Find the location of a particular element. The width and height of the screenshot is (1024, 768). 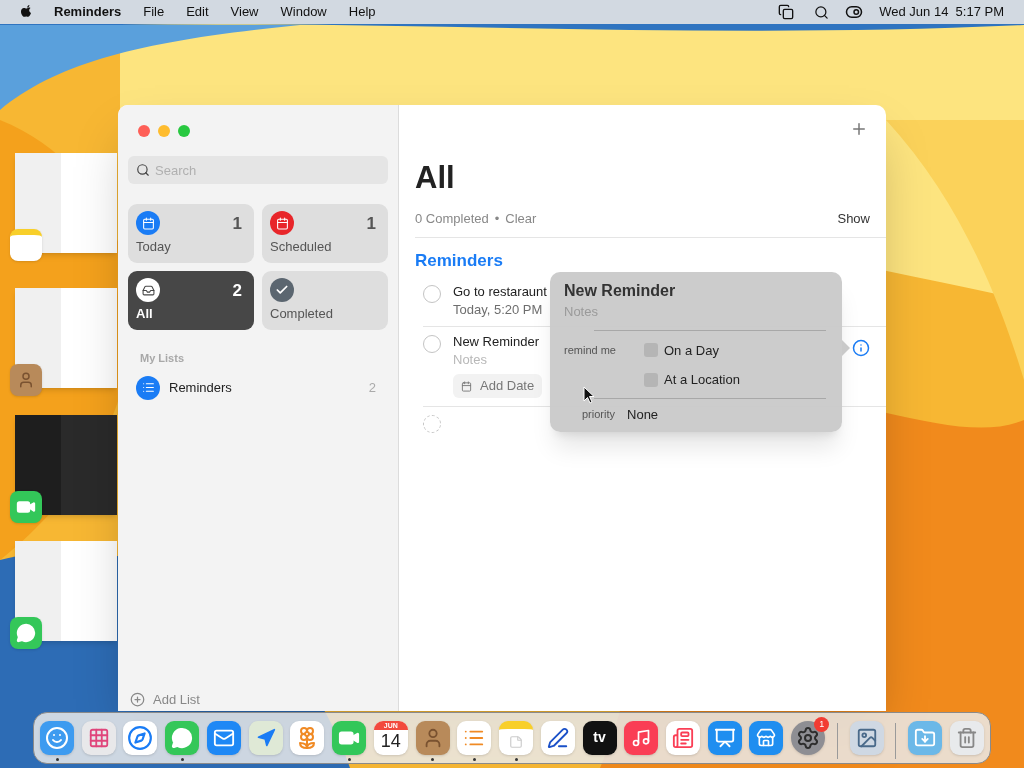

navigation-arrow-app-icon is located at coordinates (265, 737).